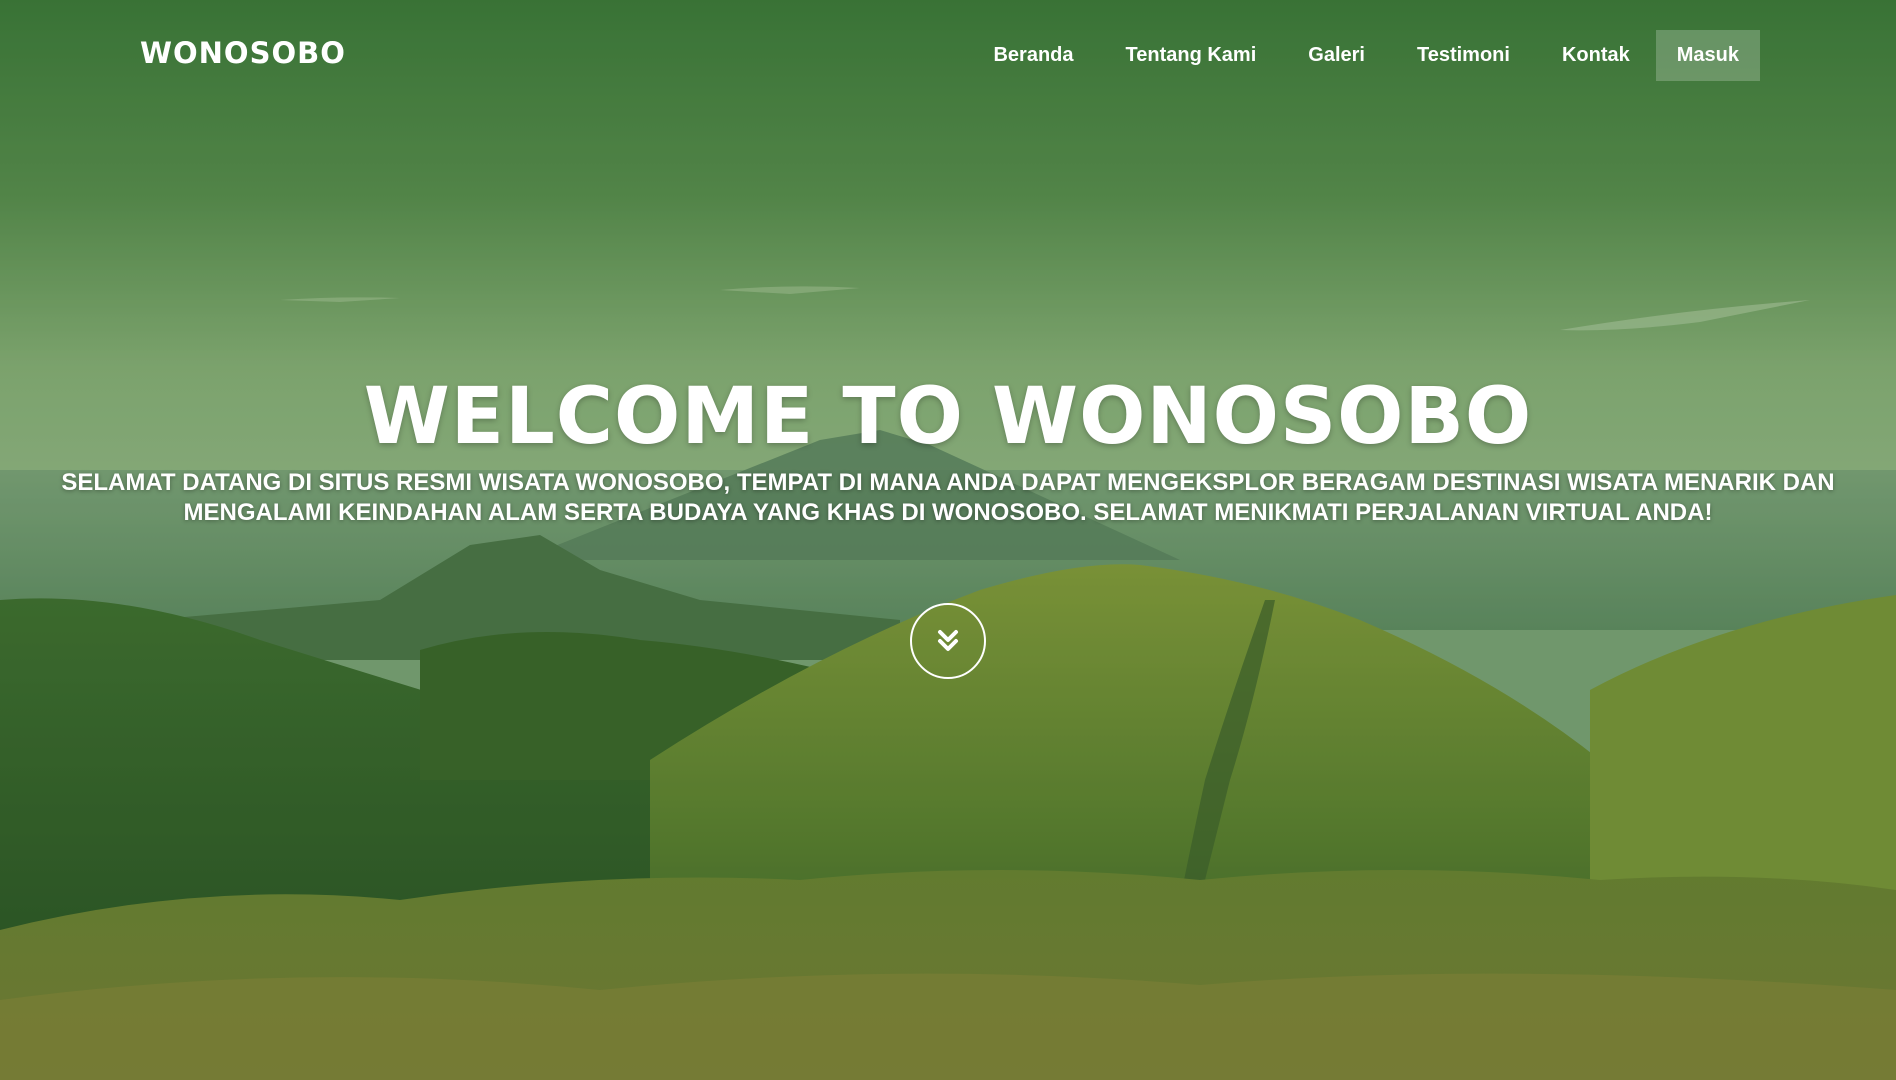  What do you see at coordinates (948, 417) in the screenshot?
I see `hero-title: WELCOME TO WONOSOBO` at bounding box center [948, 417].